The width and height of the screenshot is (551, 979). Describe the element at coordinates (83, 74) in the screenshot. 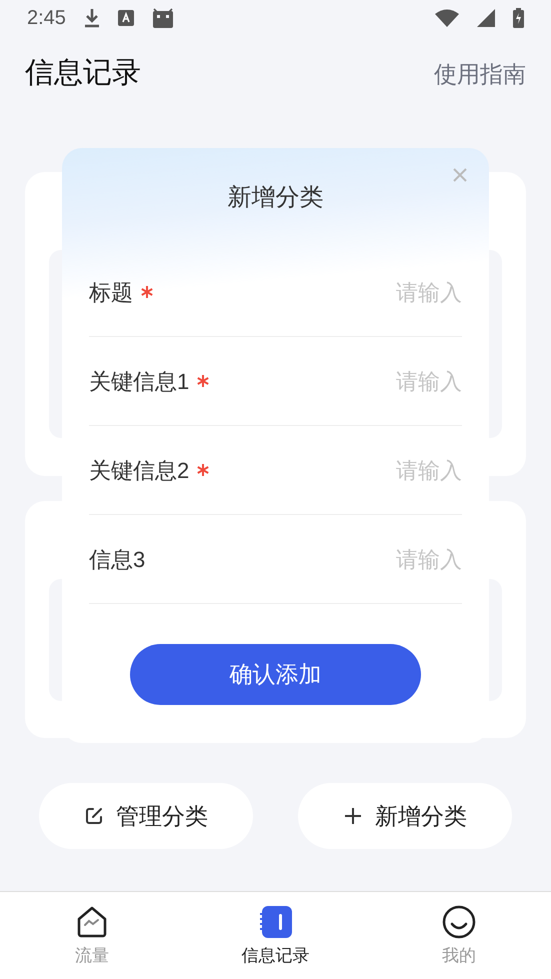

I see `page-title: 信息记录` at that location.